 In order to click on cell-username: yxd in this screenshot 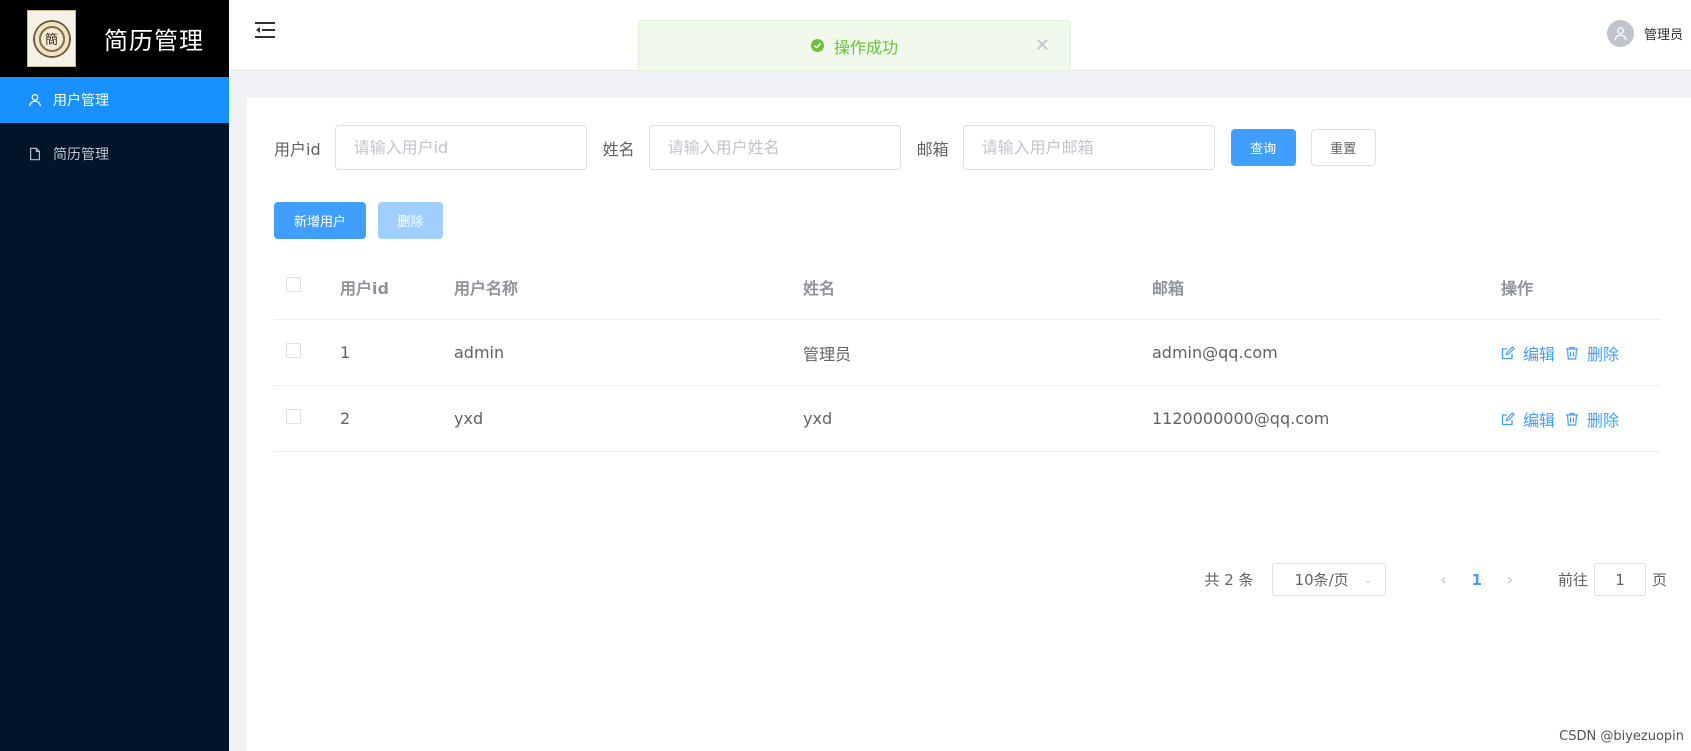, I will do `click(469, 418)`.